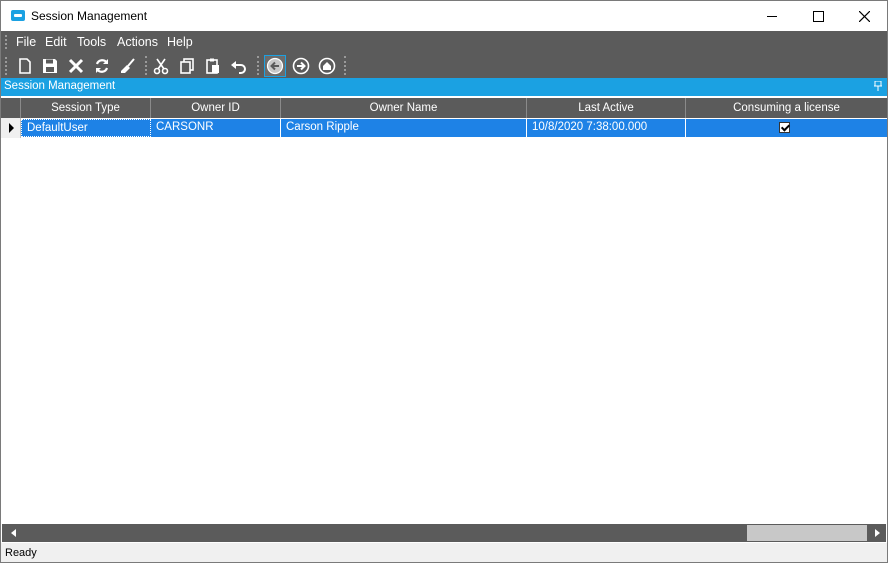 The image size is (888, 563). I want to click on paste-icon, so click(212, 66).